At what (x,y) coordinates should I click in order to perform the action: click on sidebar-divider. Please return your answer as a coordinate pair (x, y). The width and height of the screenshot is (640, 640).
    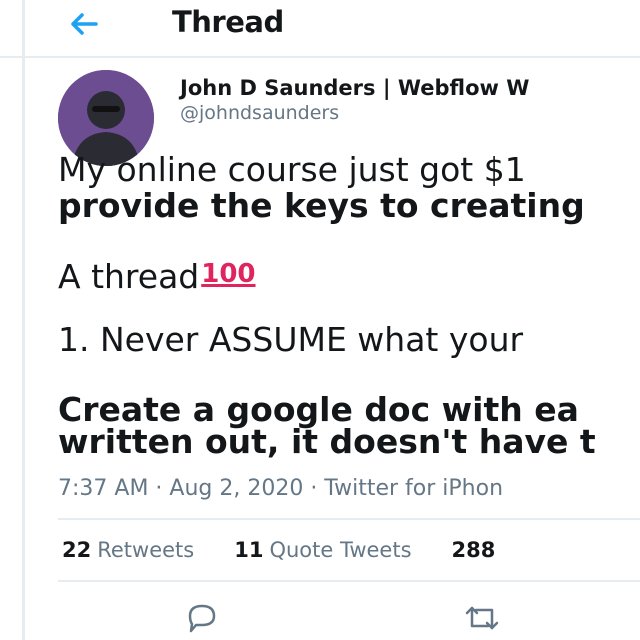
    Looking at the image, I should click on (23, 320).